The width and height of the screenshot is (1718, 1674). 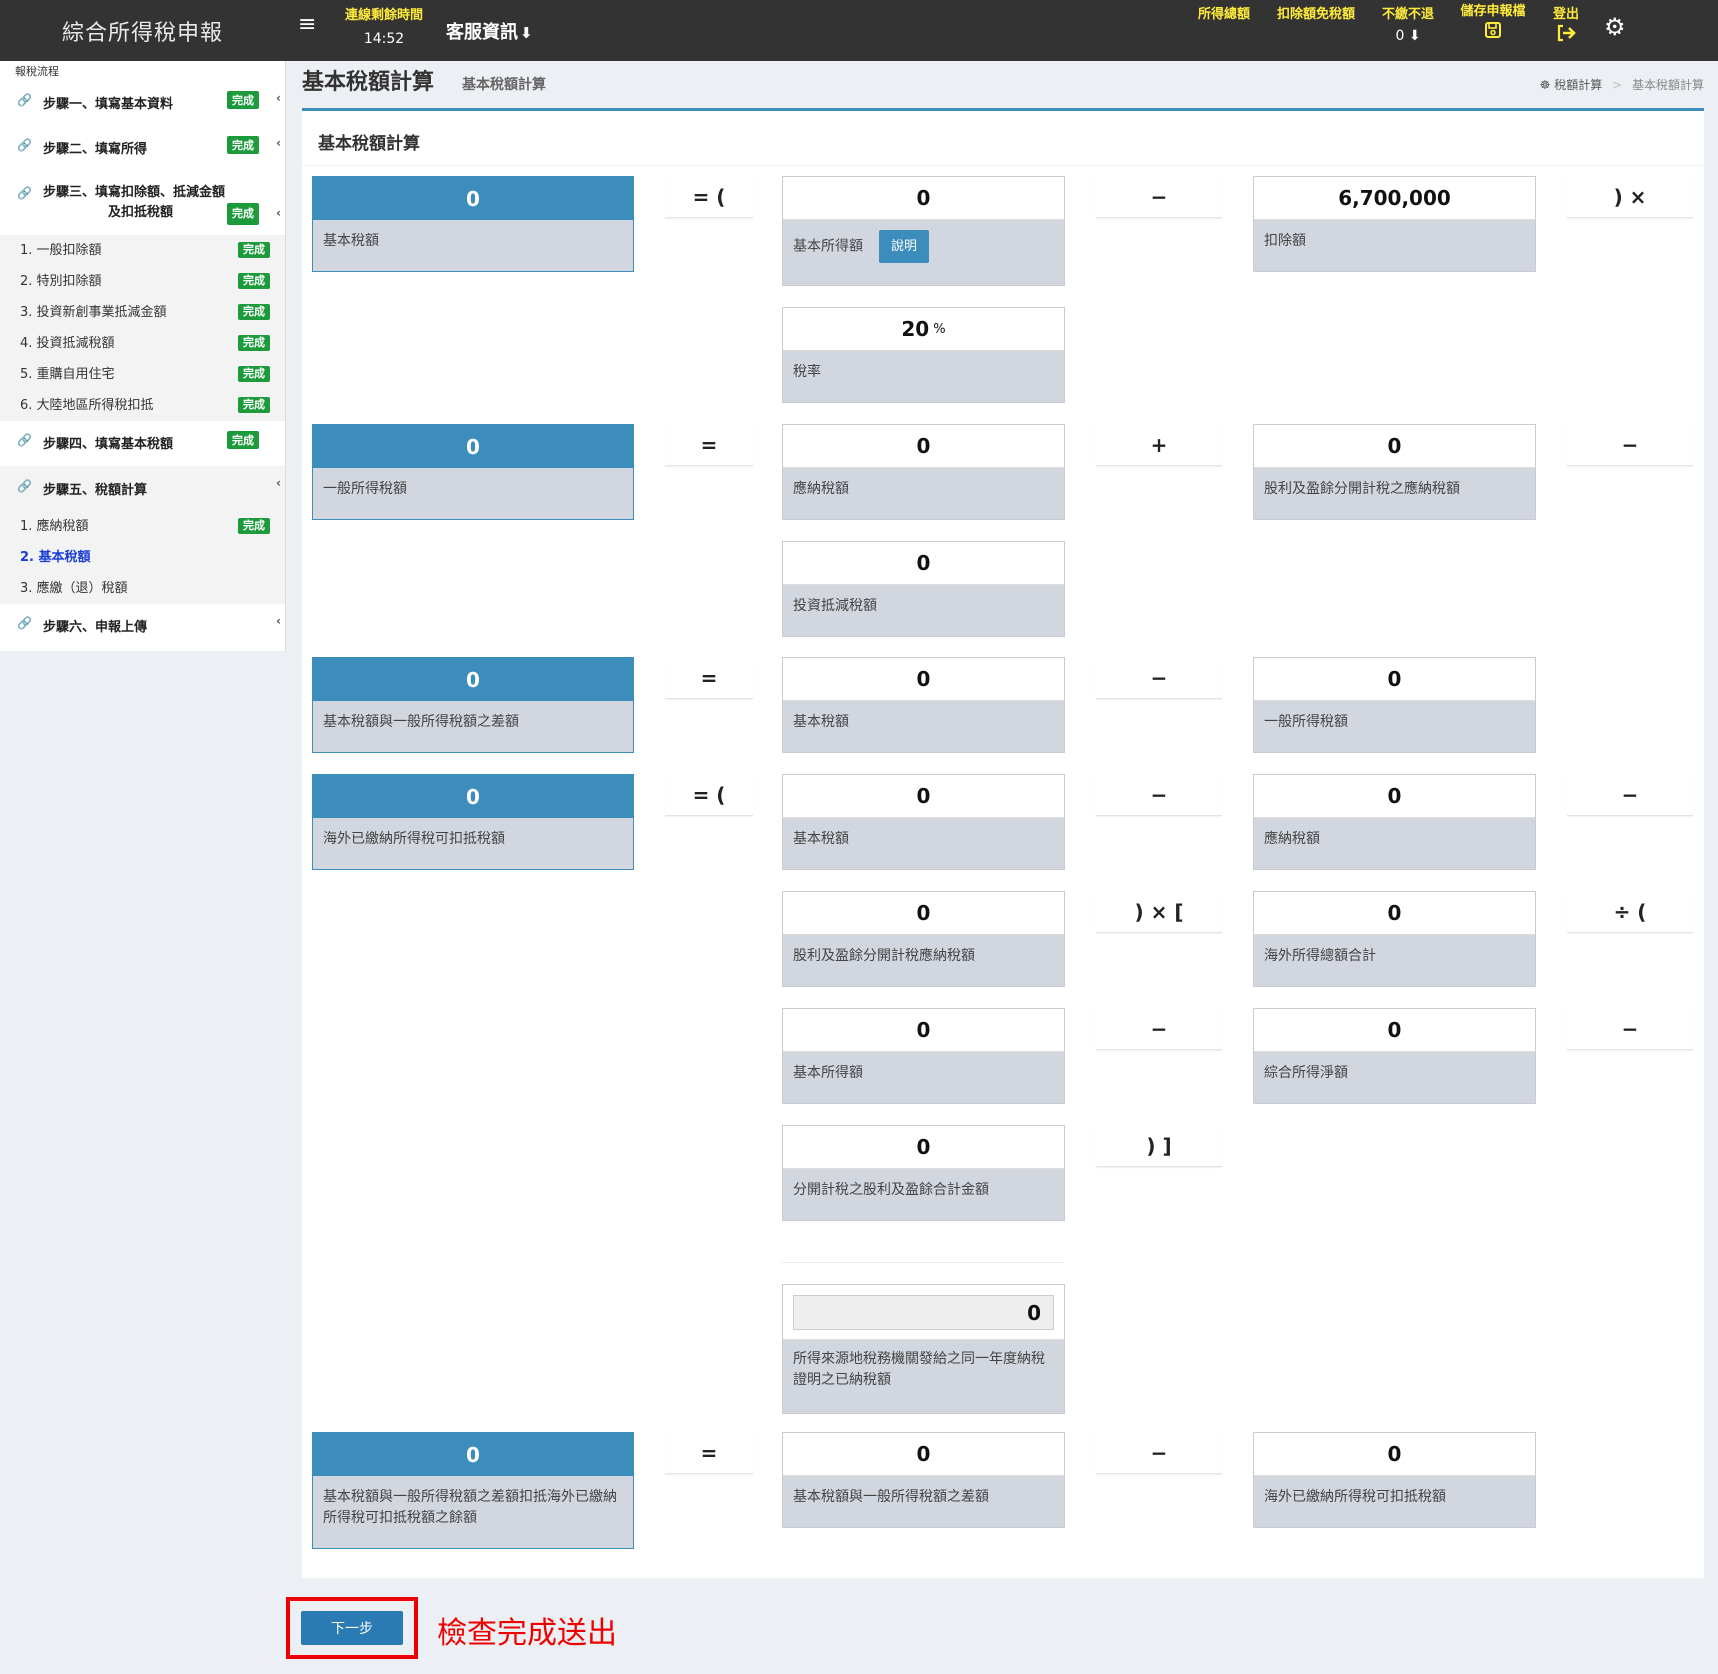 I want to click on chevron-down-circle-icon: ⬇, so click(x=526, y=33).